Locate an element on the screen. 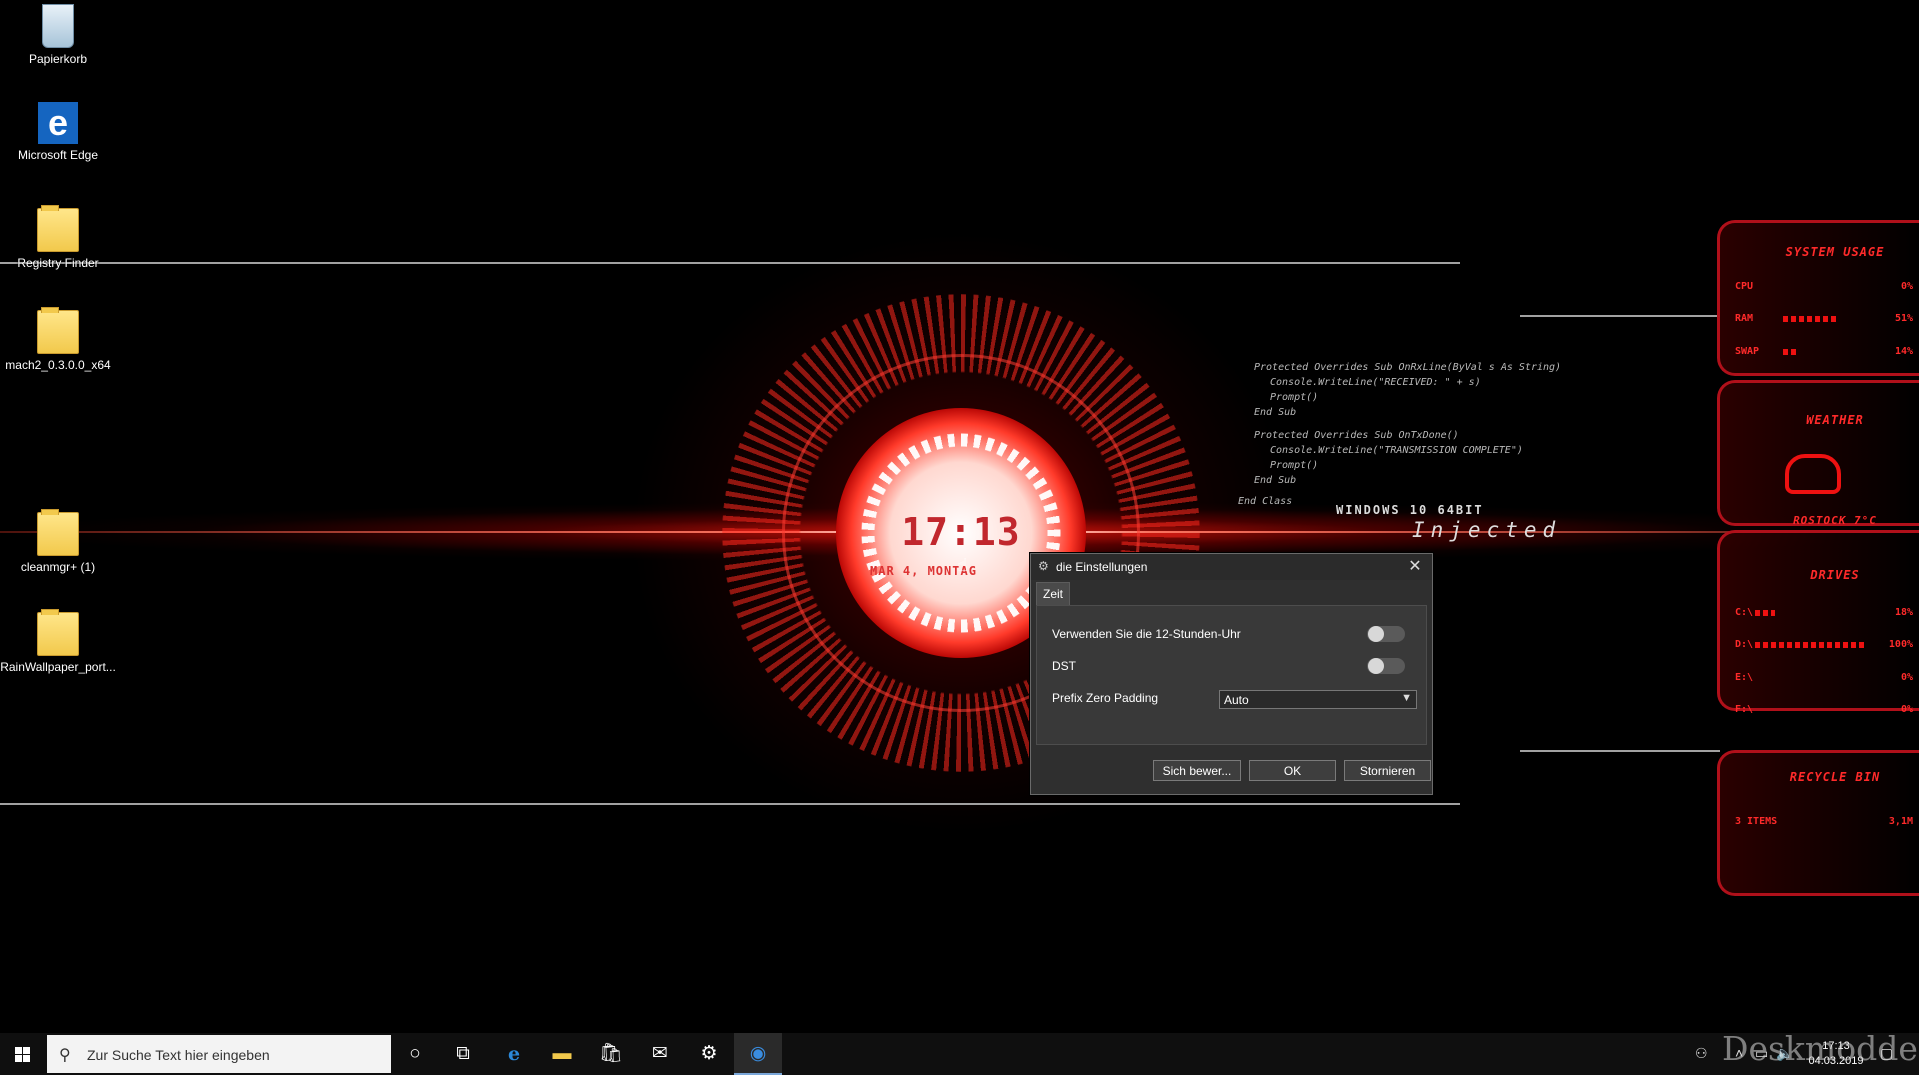 The height and width of the screenshot is (1075, 1919). drive-row: F:\ 0% is located at coordinates (1824, 709).